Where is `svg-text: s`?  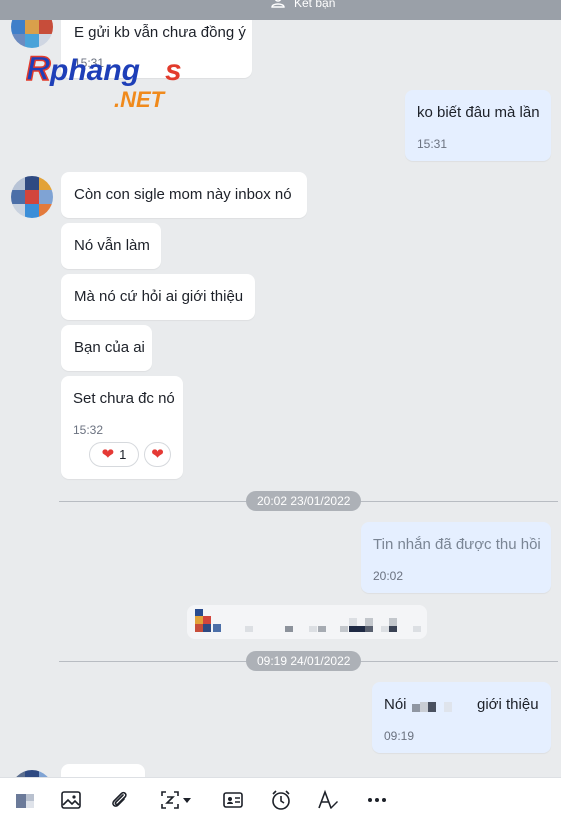 svg-text: s is located at coordinates (173, 70).